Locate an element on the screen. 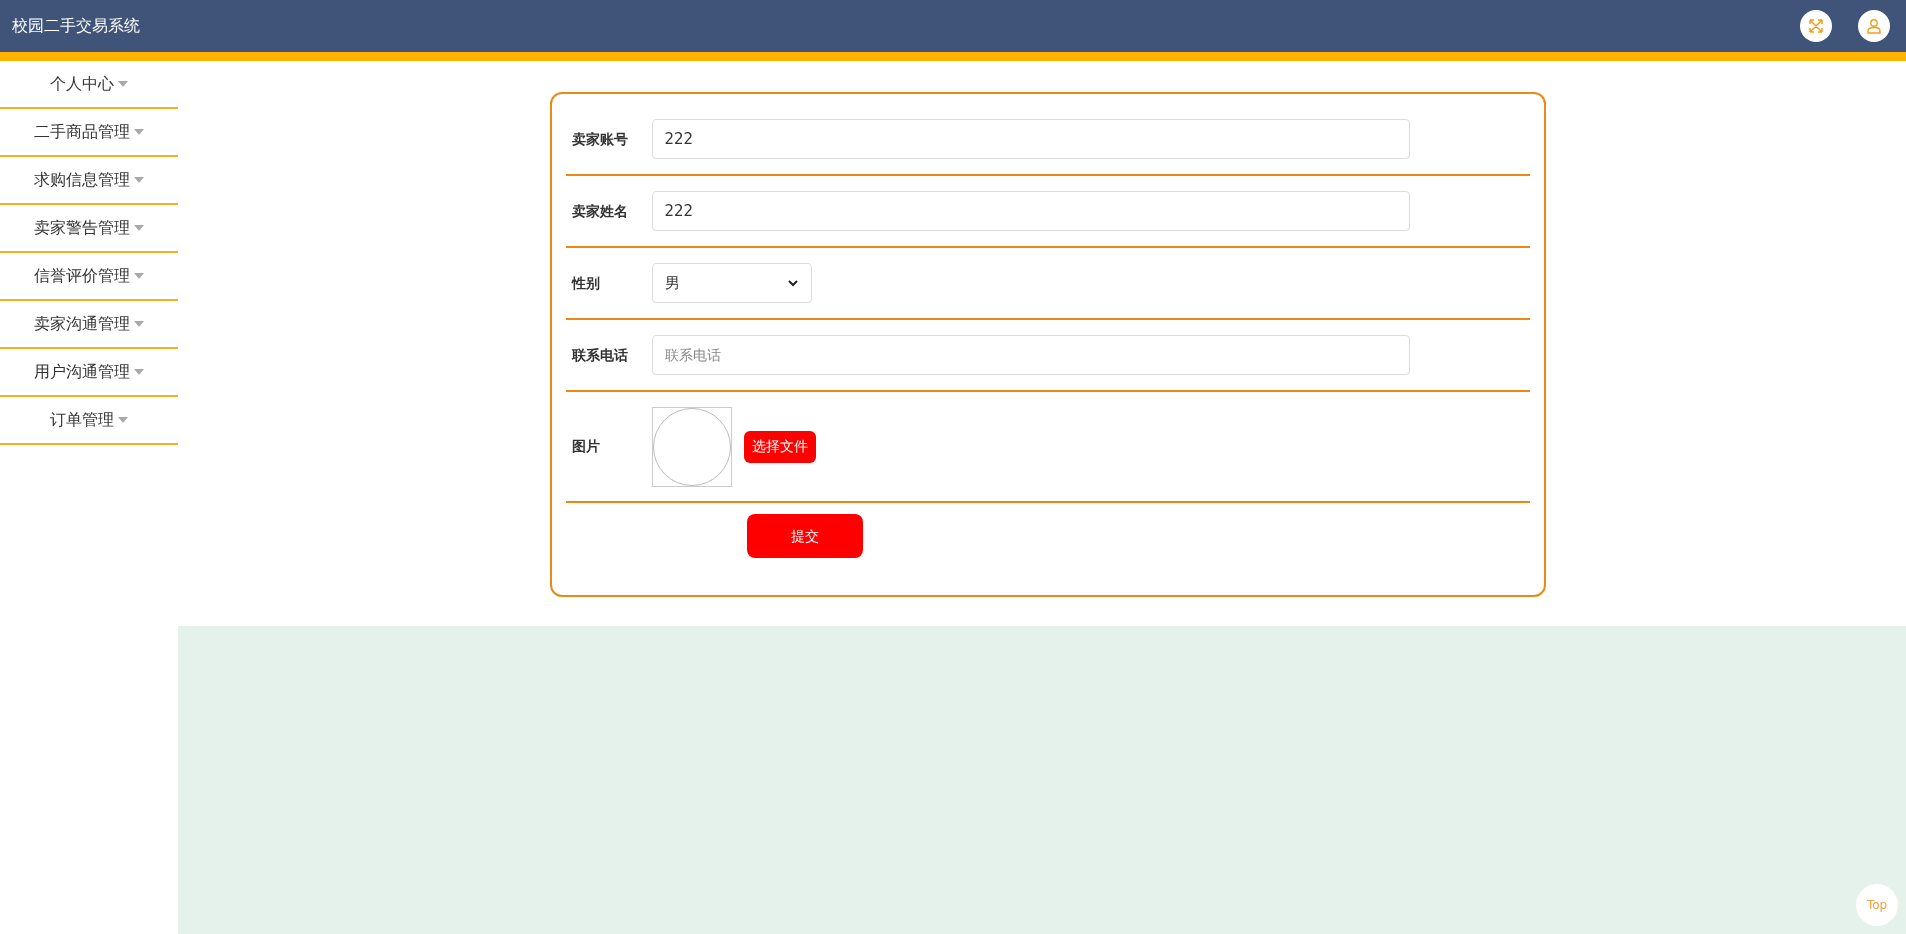  fullscreen-button is located at coordinates (1816, 26).